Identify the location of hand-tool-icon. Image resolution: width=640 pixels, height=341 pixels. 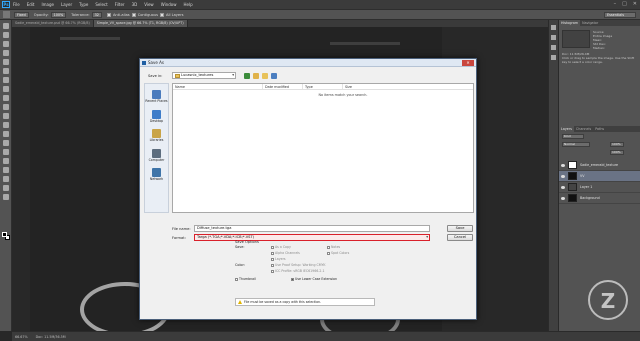
(5, 188).